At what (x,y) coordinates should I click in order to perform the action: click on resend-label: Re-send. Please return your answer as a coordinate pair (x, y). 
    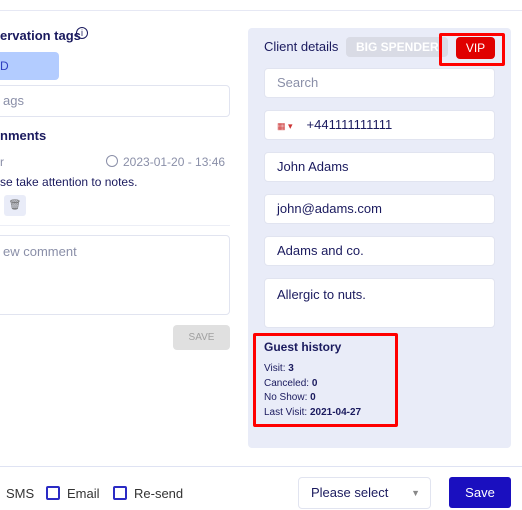
    Looking at the image, I should click on (159, 493).